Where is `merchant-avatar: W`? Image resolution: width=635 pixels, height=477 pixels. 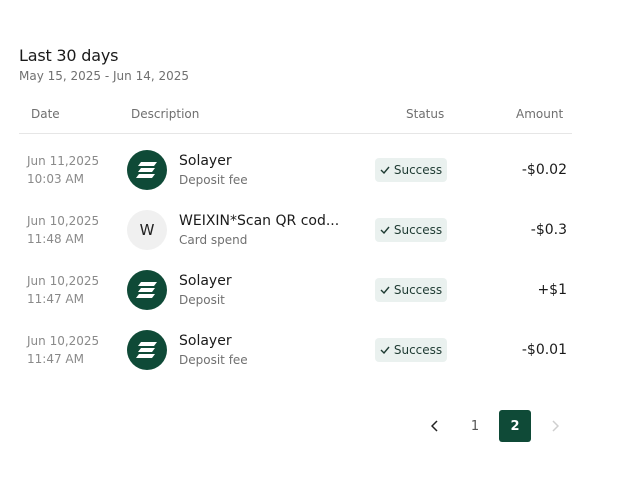
merchant-avatar: W is located at coordinates (147, 230).